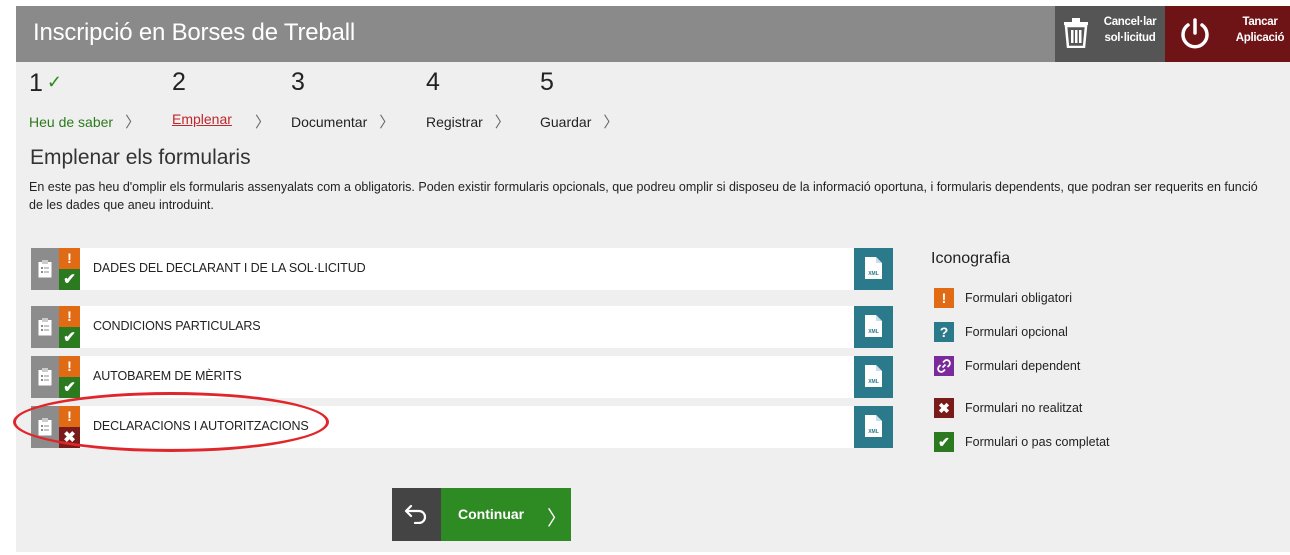 The width and height of the screenshot is (1290, 555). I want to click on cancel-label-line2: sol·licitud, so click(1130, 38).